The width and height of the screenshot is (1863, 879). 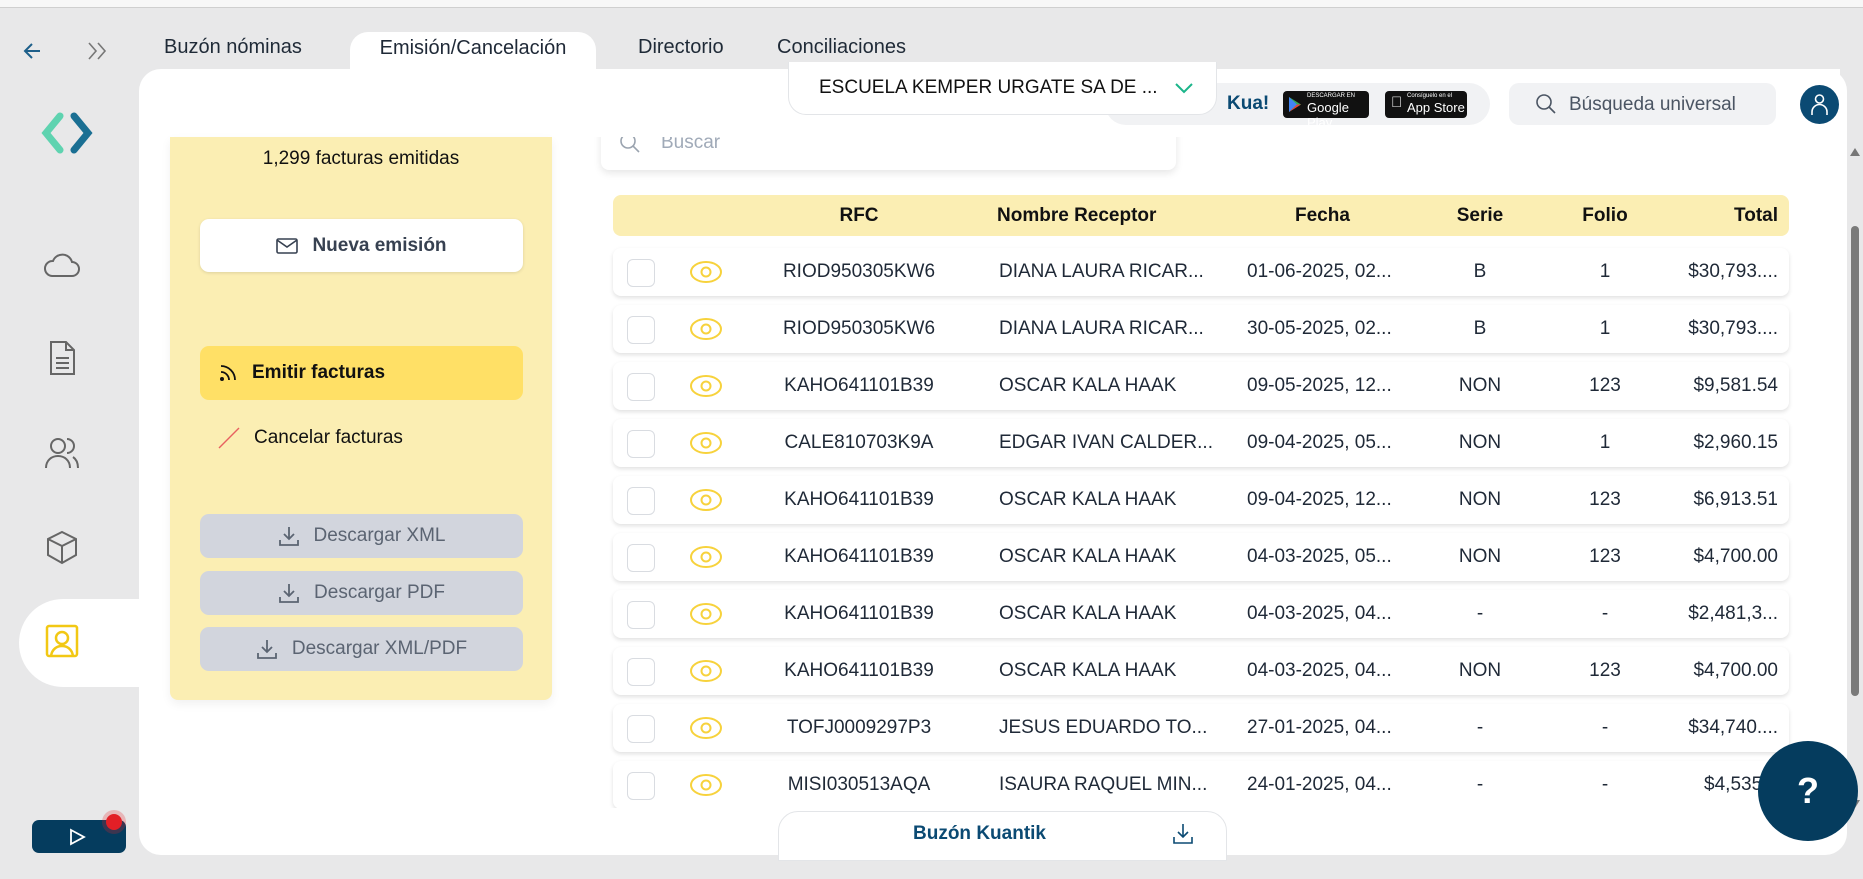 What do you see at coordinates (361, 593) in the screenshot?
I see `download-pdf-button: Descargar PDF` at bounding box center [361, 593].